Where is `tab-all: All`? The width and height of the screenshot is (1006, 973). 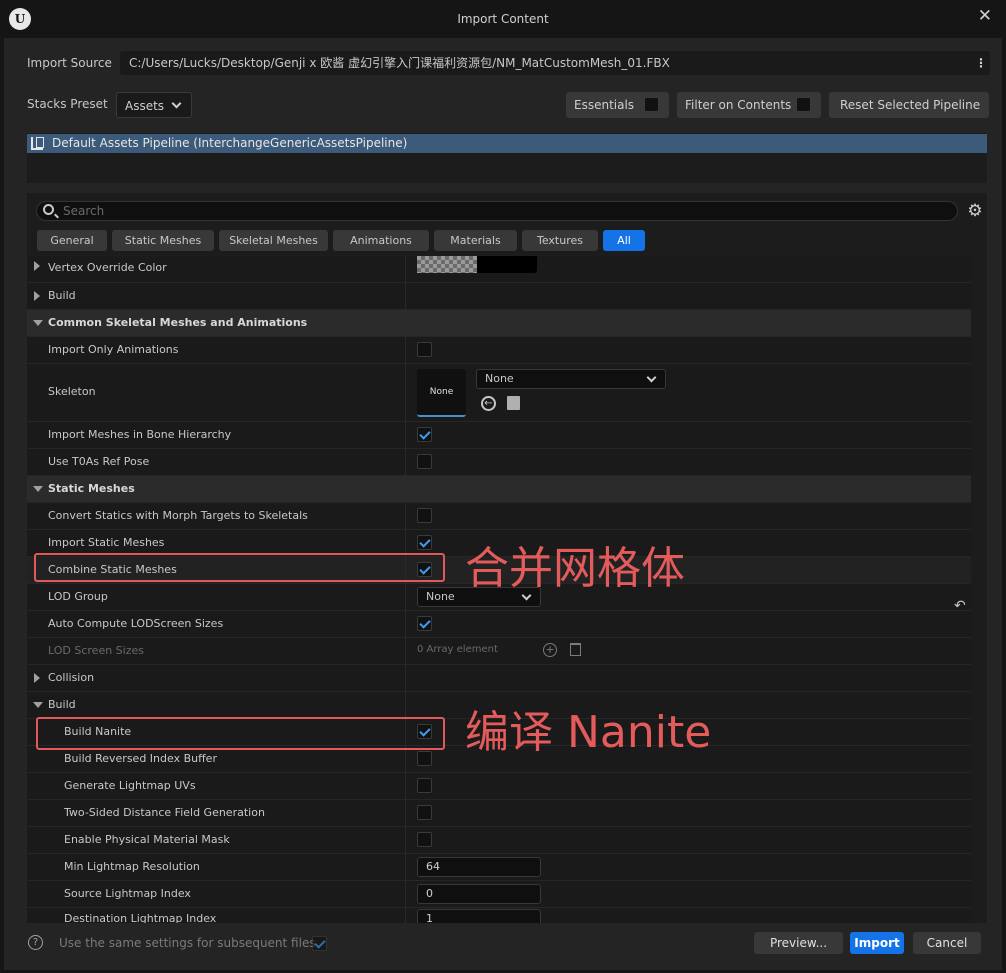 tab-all: All is located at coordinates (624, 240).